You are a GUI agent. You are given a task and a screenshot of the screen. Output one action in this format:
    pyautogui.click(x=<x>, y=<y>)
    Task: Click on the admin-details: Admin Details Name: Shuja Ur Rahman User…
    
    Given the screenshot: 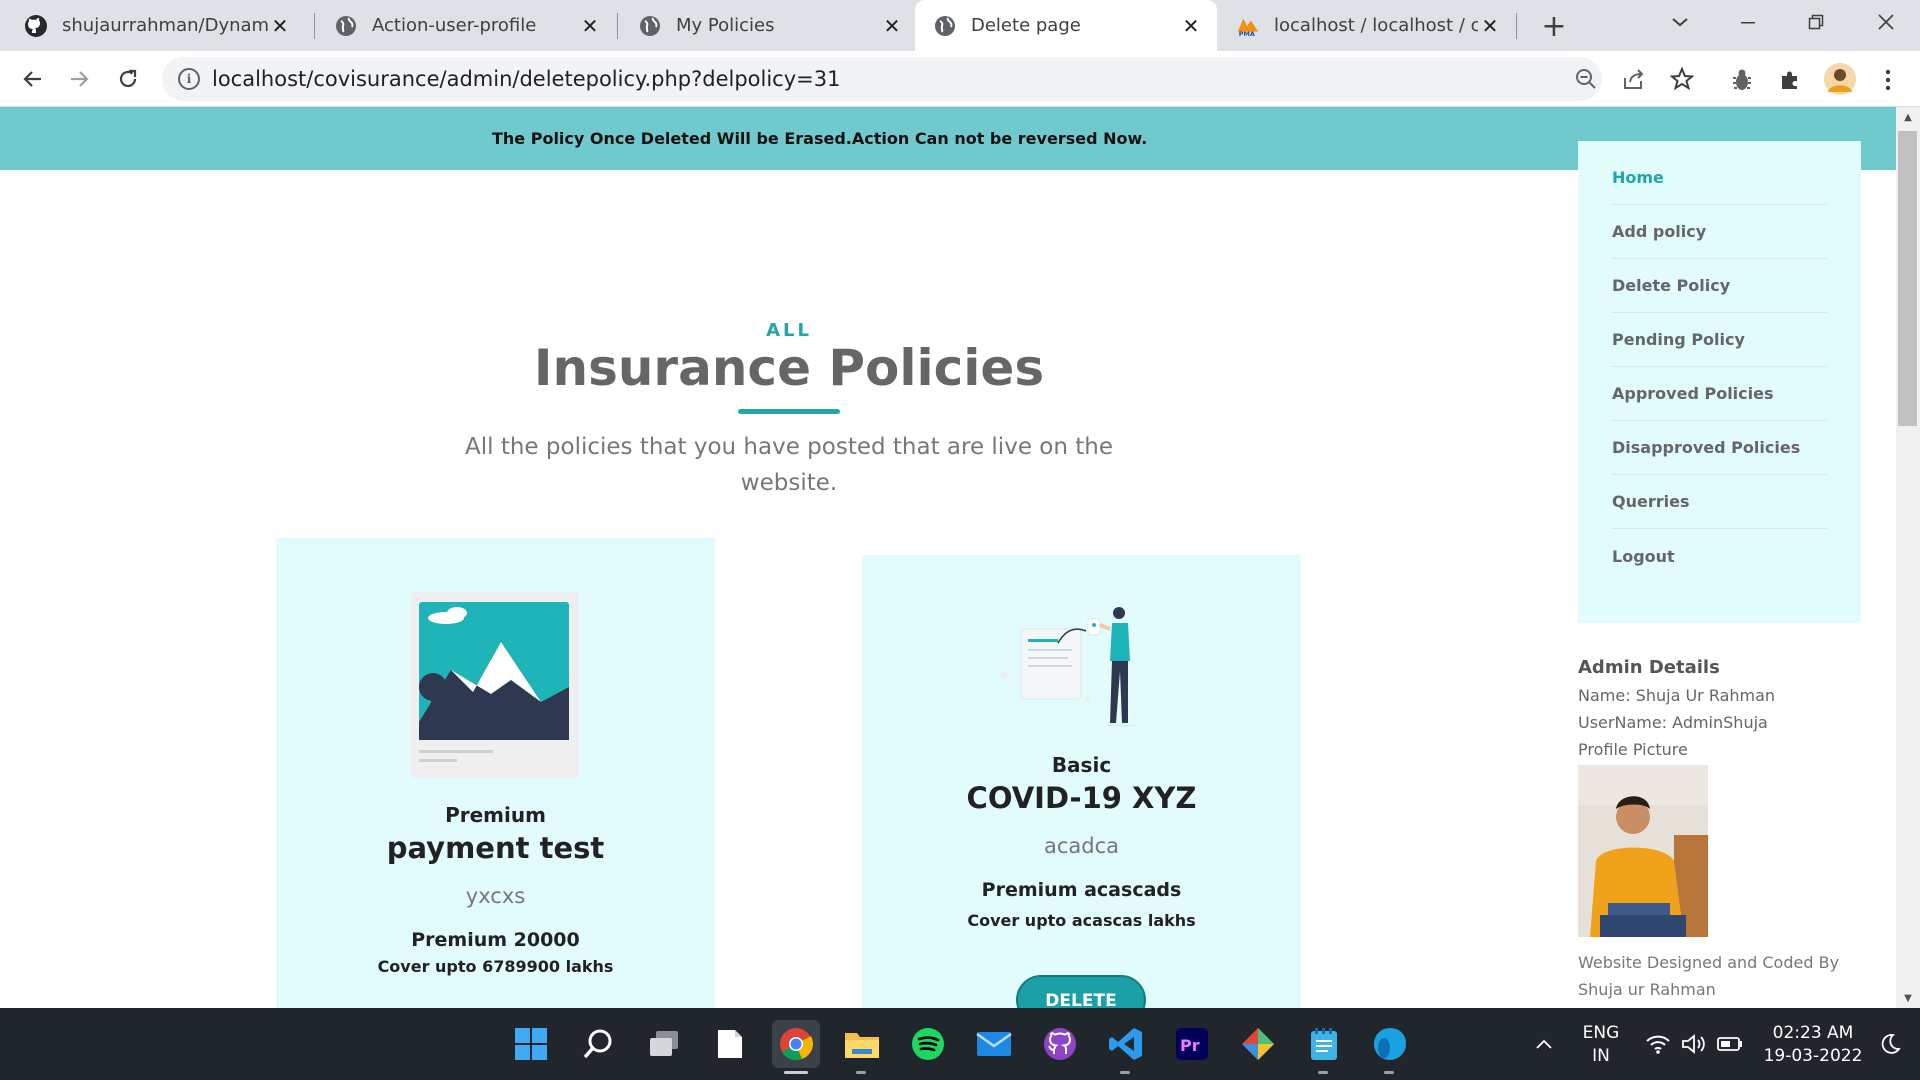 What is the action you would take?
    pyautogui.click(x=1728, y=710)
    